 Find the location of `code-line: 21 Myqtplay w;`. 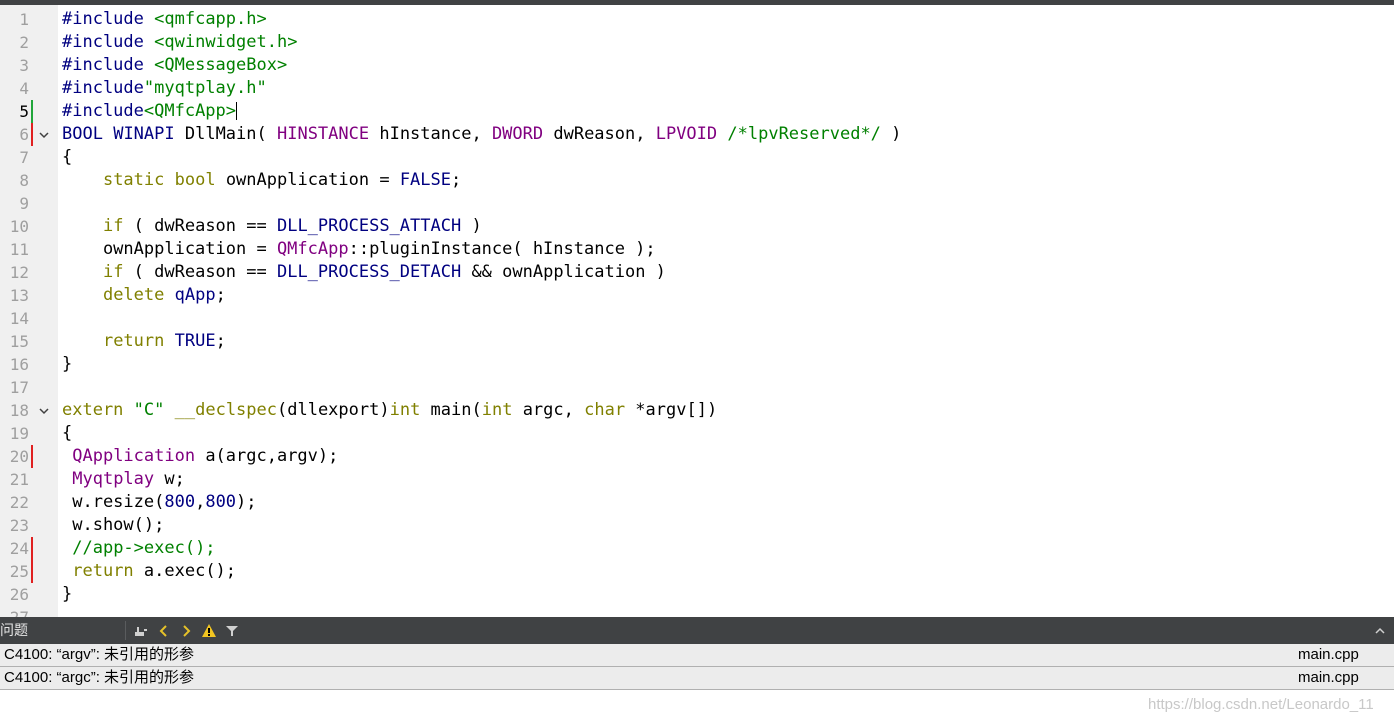

code-line: 21 Myqtplay w; is located at coordinates (697, 479).